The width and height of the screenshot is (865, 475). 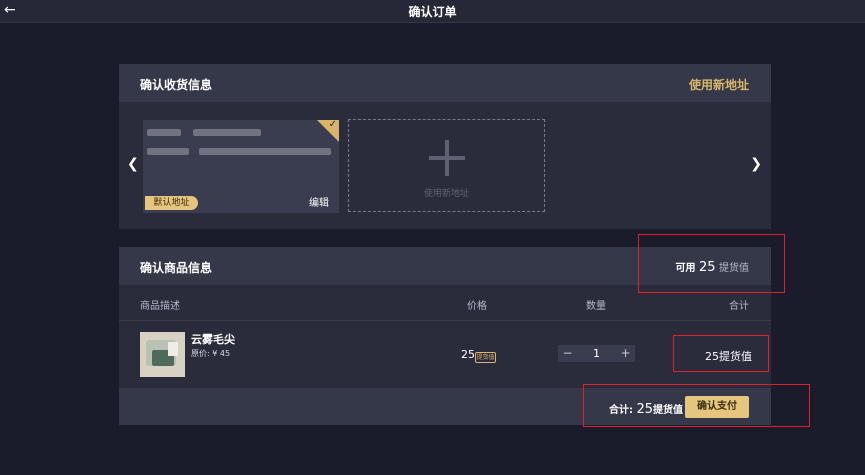 I want to click on default-address-badge: 默认地址, so click(x=171, y=203).